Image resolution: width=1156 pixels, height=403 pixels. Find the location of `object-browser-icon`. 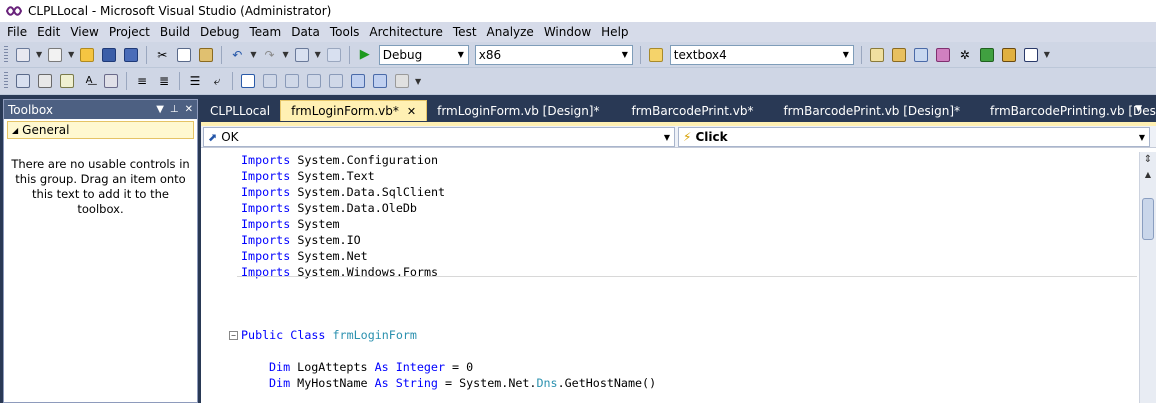

object-browser-icon is located at coordinates (921, 55).